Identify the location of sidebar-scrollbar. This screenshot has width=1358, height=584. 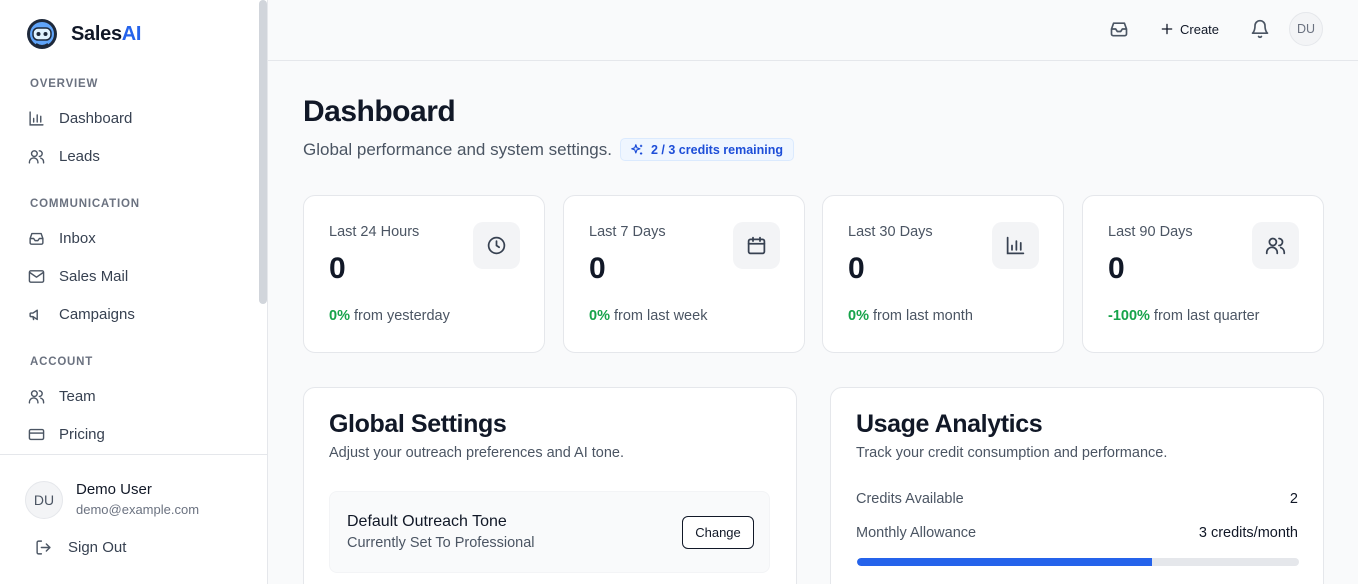
(263, 152).